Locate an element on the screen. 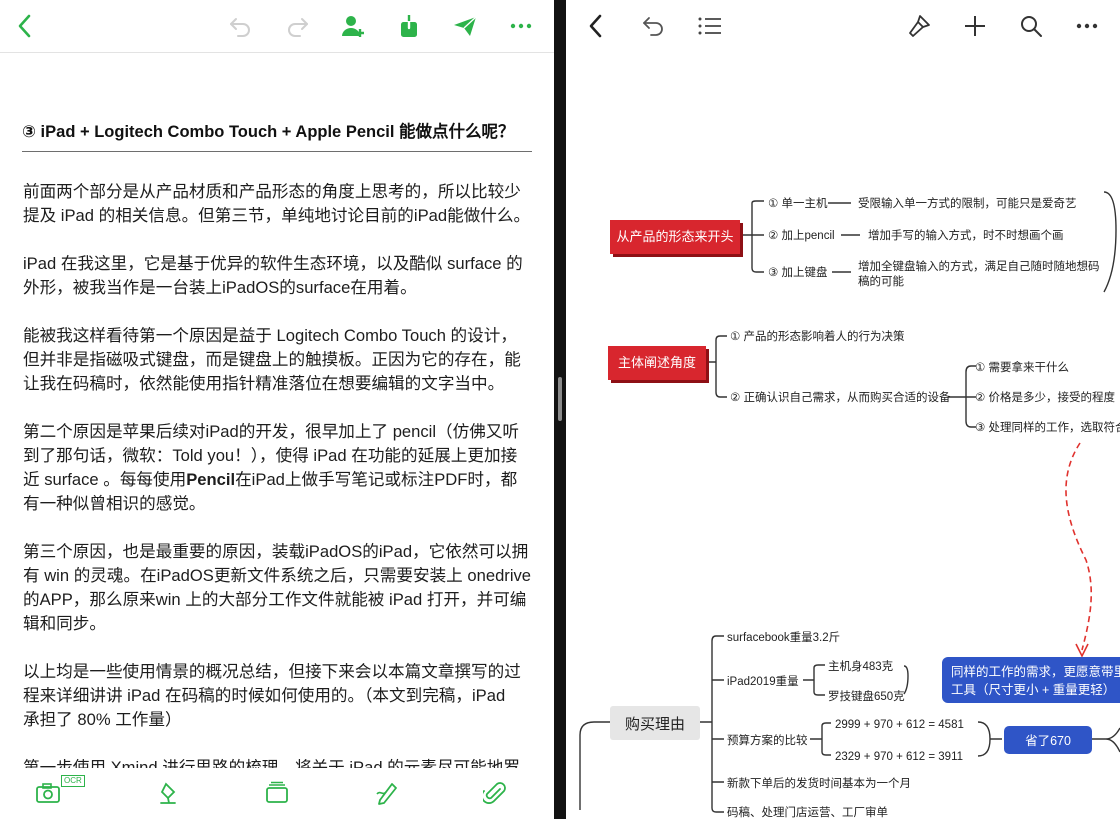 The width and height of the screenshot is (1120, 819). subtopic-label: surfacebook重量3.2斤 is located at coordinates (783, 637).